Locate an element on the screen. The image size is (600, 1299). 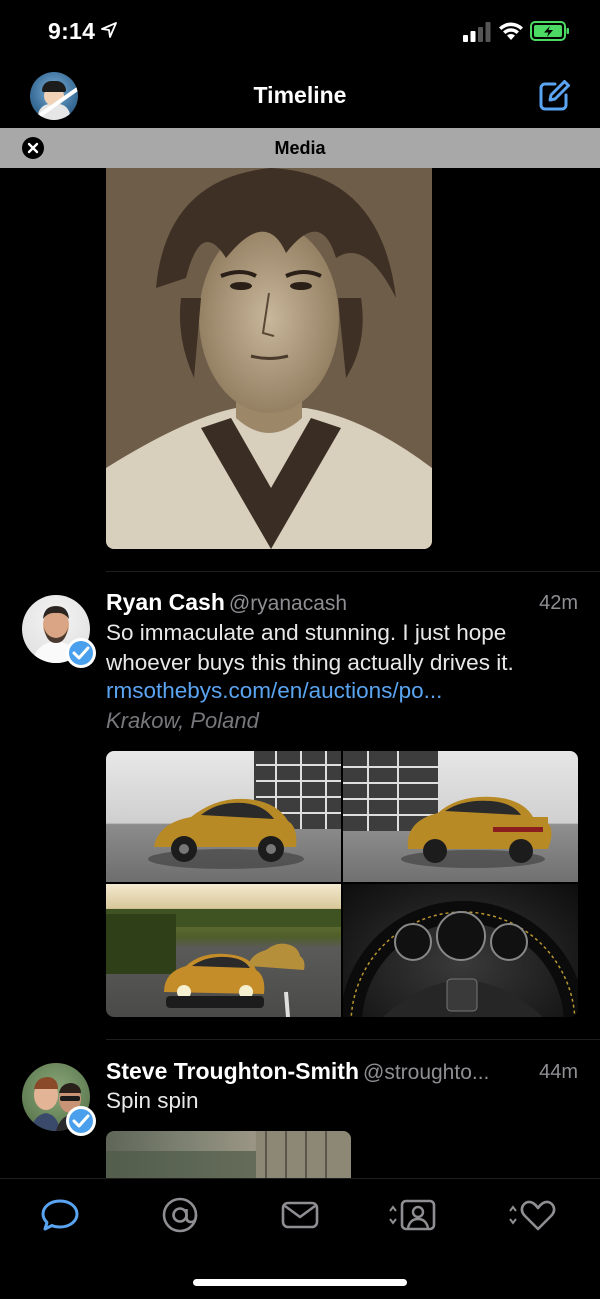
author-display-name: Ryan Cash is located at coordinates (165, 602).